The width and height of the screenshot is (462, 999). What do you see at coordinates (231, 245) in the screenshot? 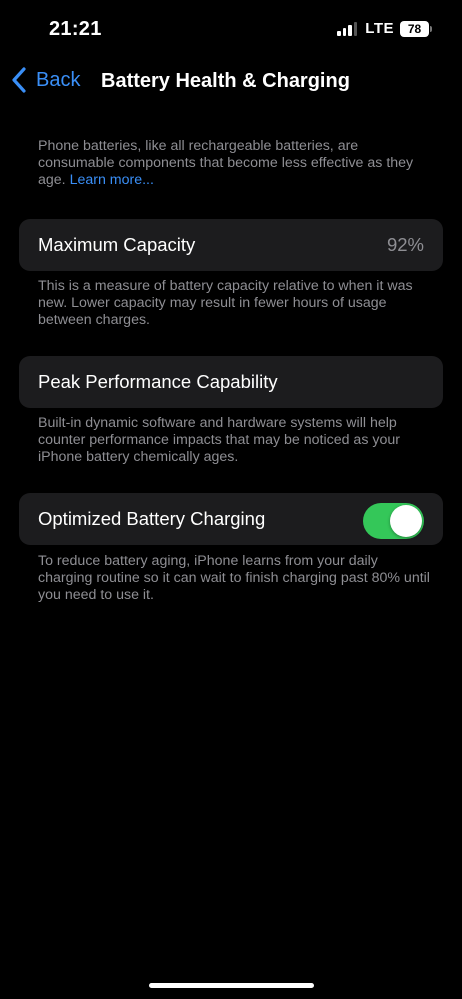
I see `maximum-capacity-cell: Maximum Capacity 92%` at bounding box center [231, 245].